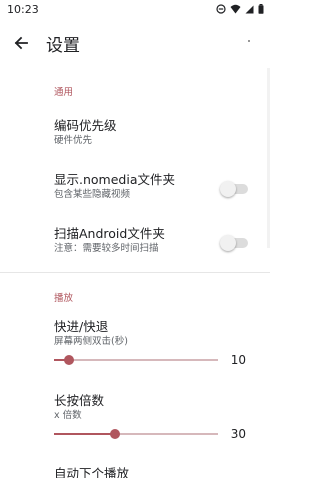  I want to click on page-title: 设置, so click(63, 45).